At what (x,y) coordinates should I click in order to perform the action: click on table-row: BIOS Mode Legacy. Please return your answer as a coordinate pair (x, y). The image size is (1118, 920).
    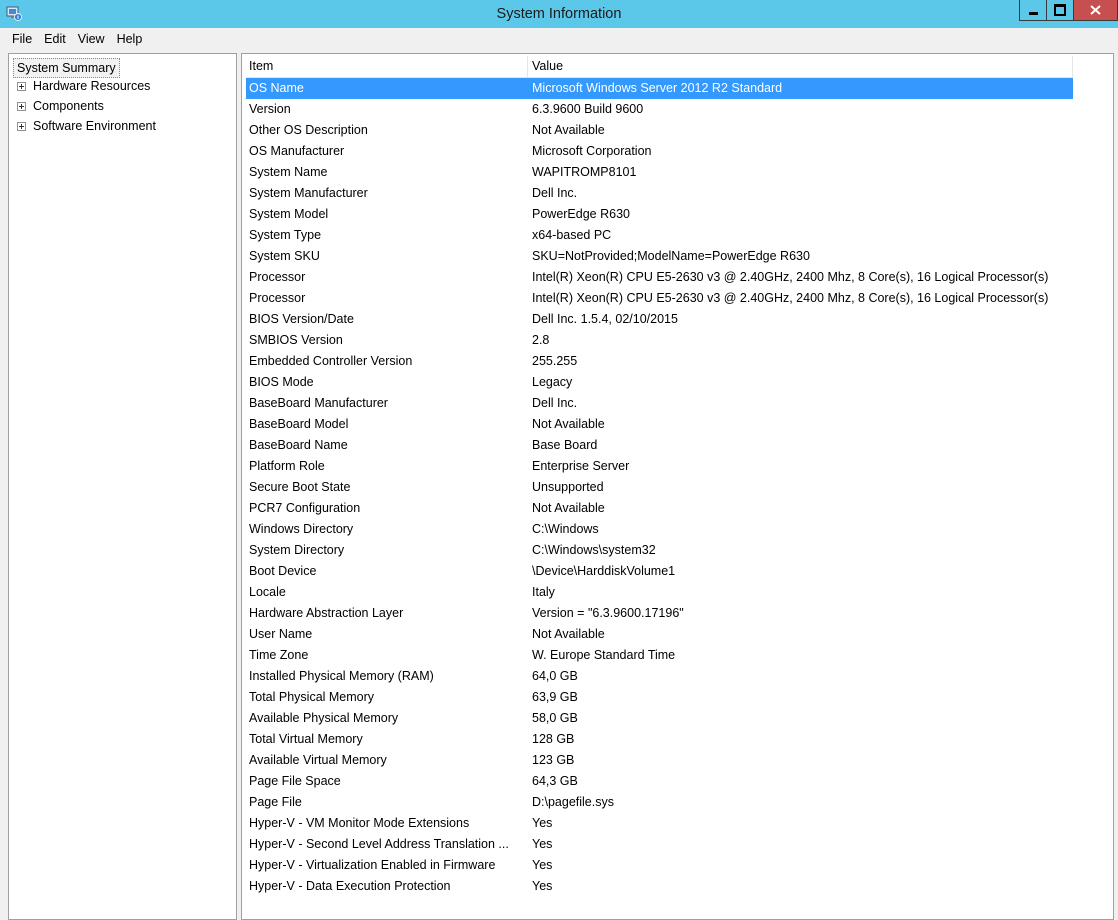
    Looking at the image, I should click on (659, 382).